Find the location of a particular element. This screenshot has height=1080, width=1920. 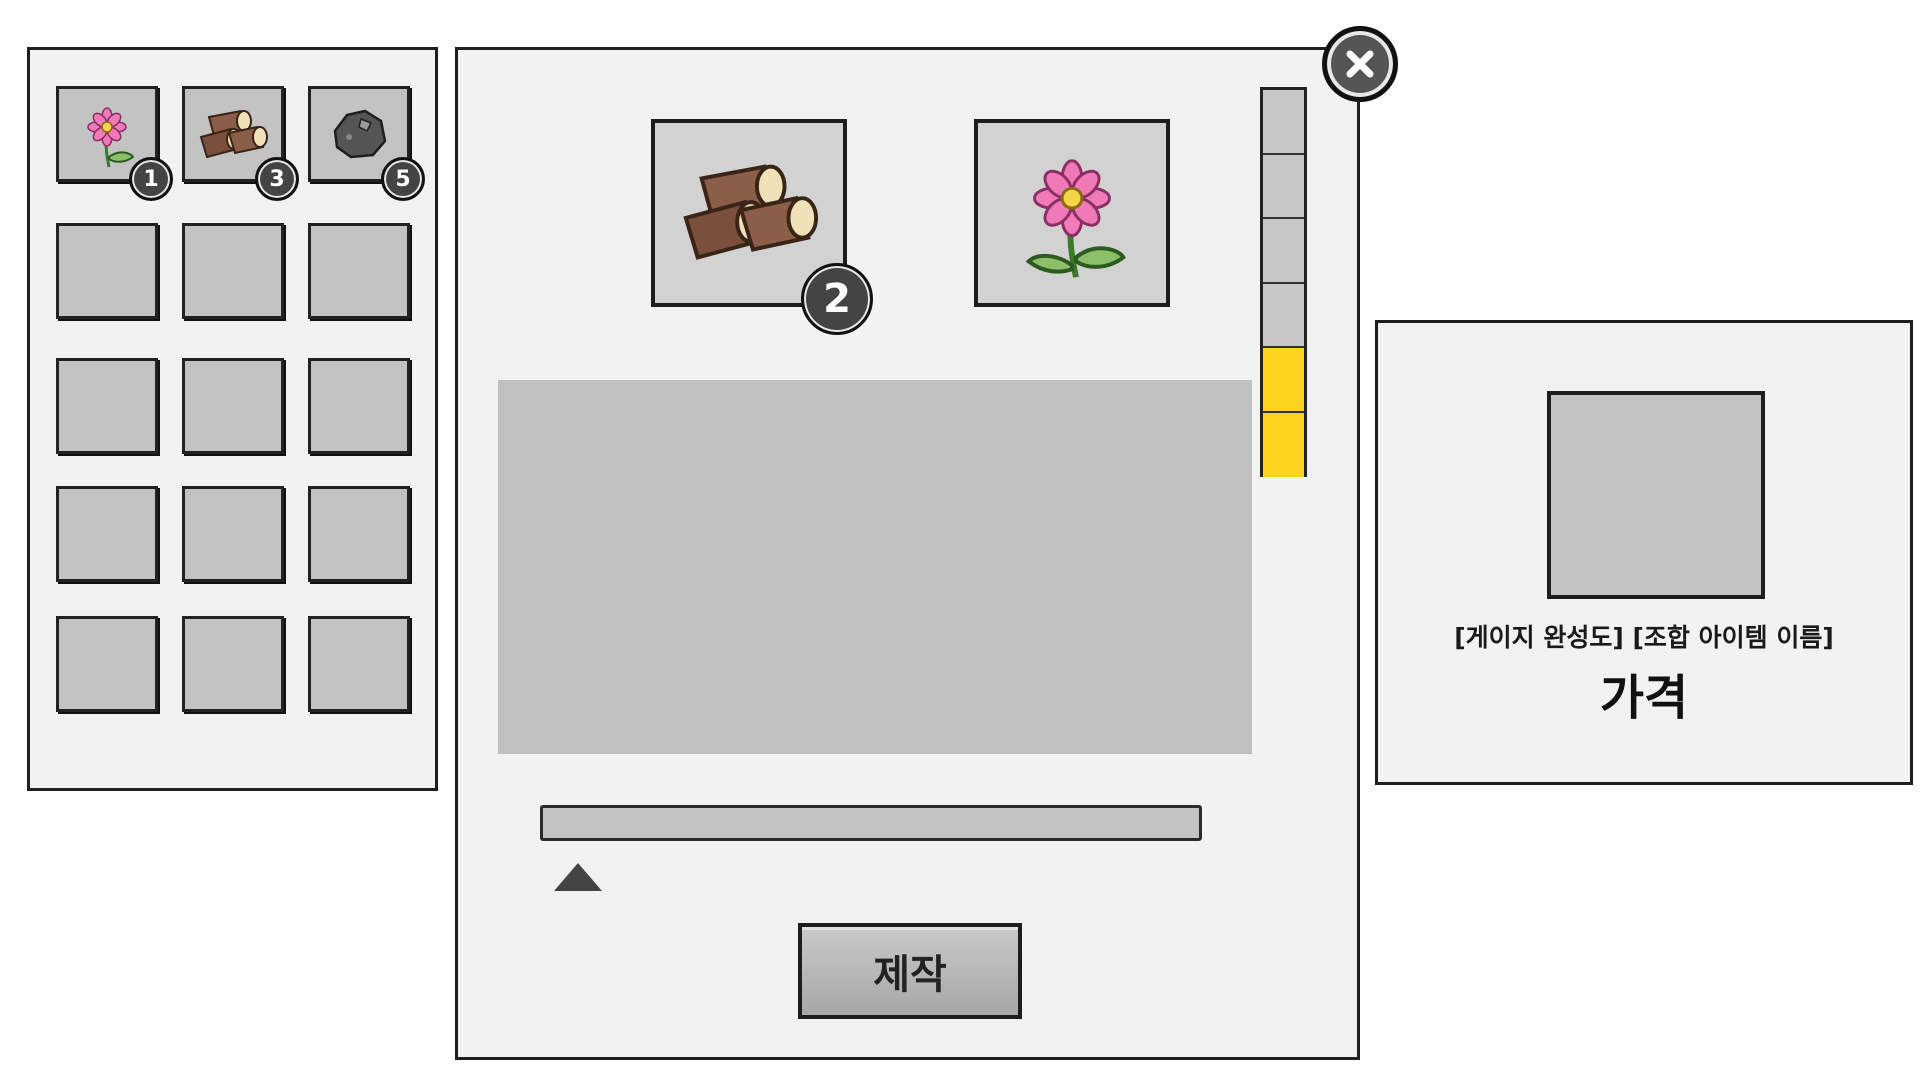

ingredient-count-badge: 2 is located at coordinates (837, 299).